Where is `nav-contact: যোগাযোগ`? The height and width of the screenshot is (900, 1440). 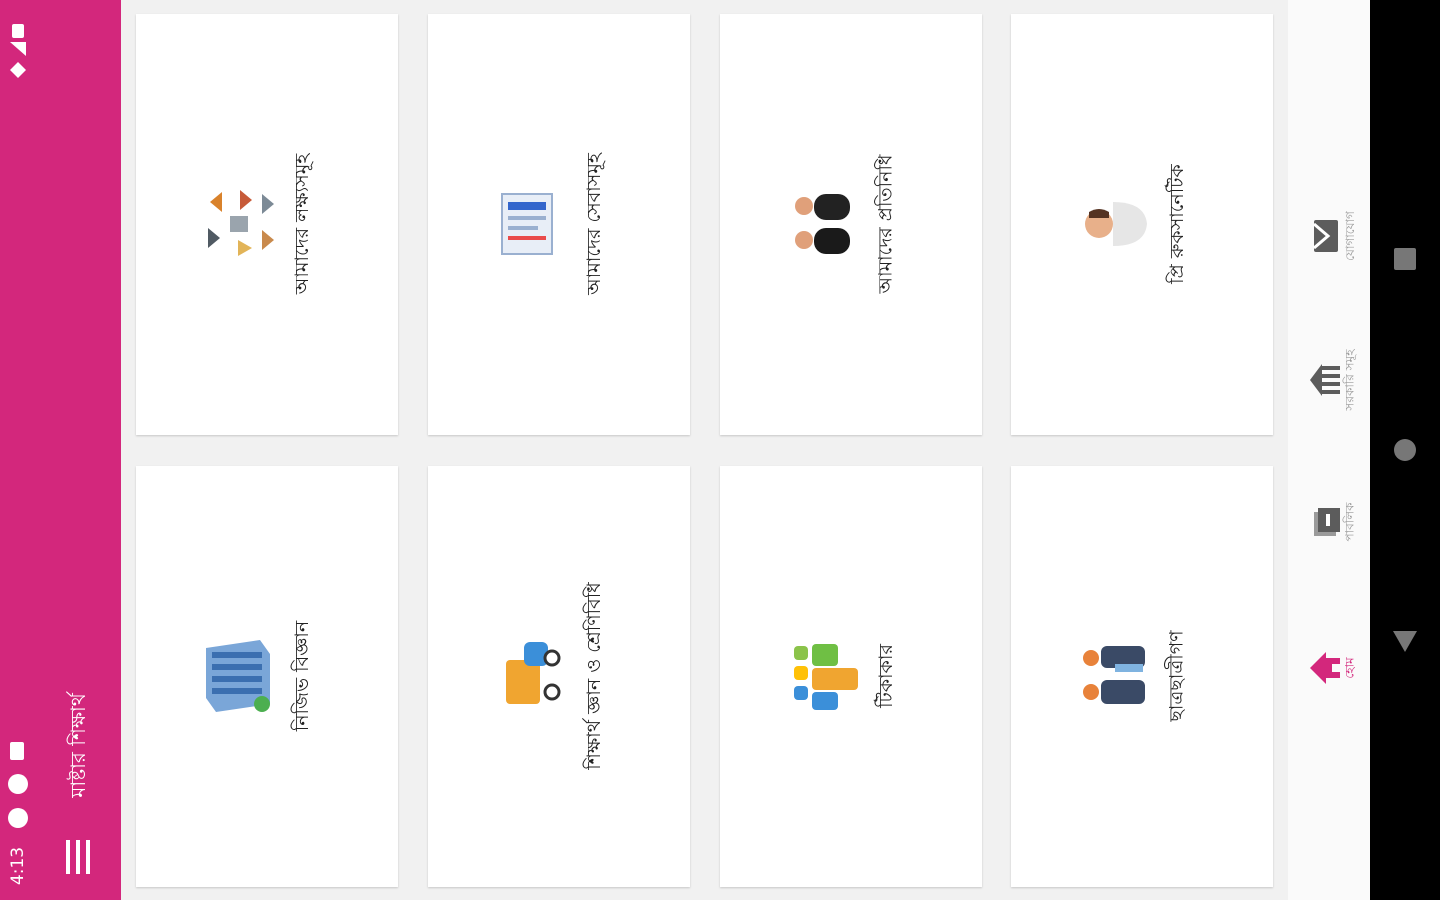 nav-contact: যোগাযোগ is located at coordinates (1331, 236).